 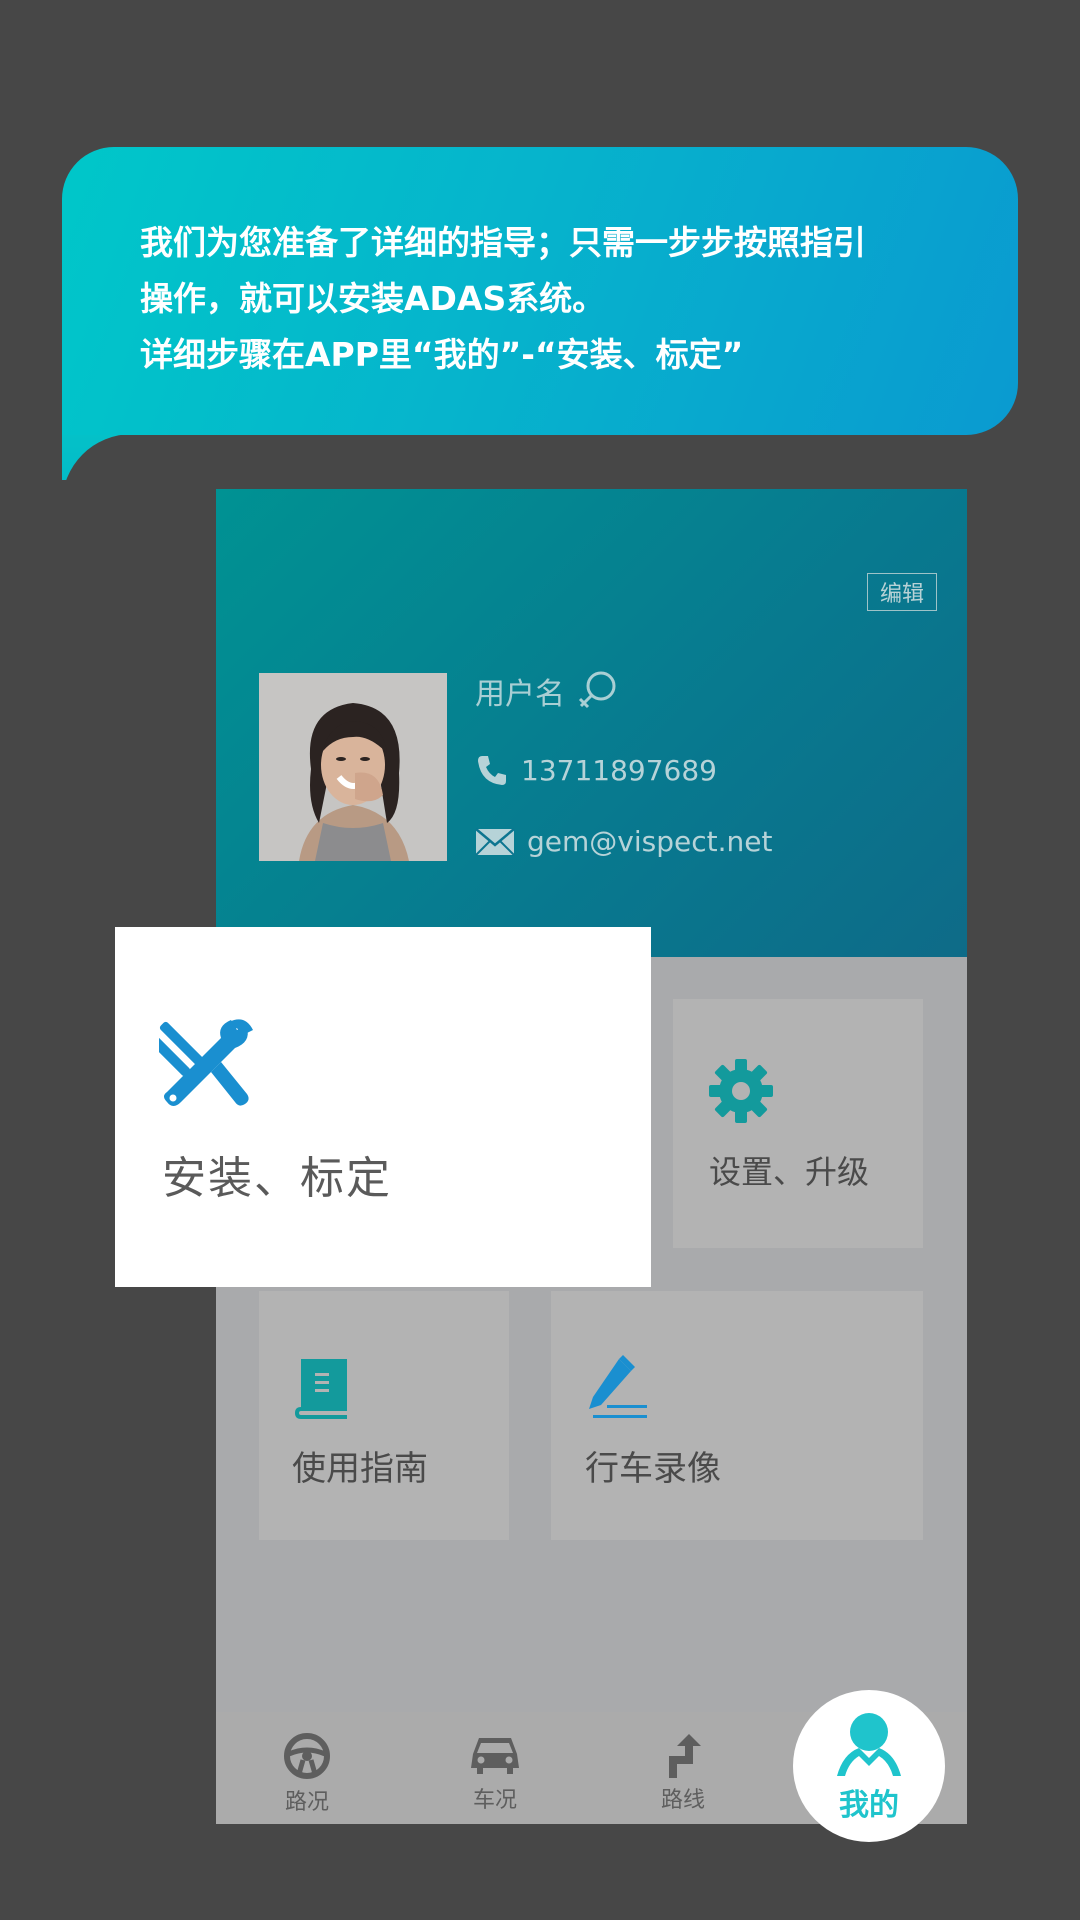 What do you see at coordinates (618, 1386) in the screenshot?
I see `pen-icon` at bounding box center [618, 1386].